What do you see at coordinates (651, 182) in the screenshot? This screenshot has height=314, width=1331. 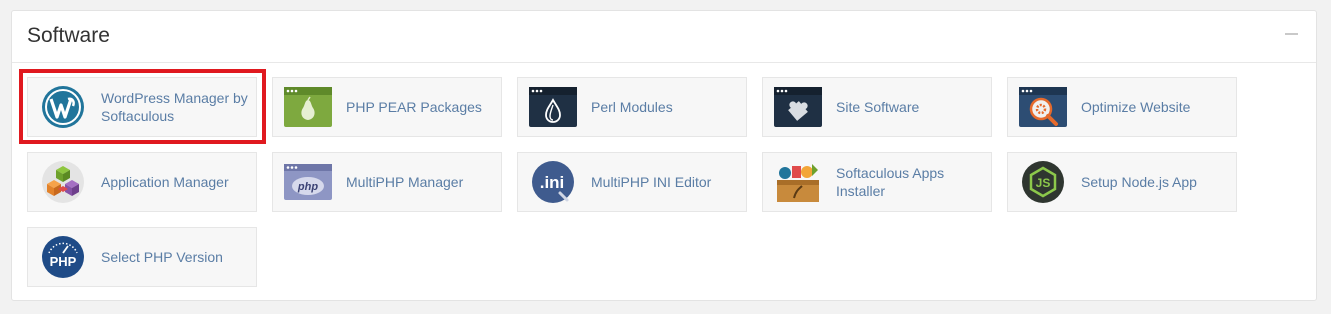 I see `item-label: MultiPHP INI Editor` at bounding box center [651, 182].